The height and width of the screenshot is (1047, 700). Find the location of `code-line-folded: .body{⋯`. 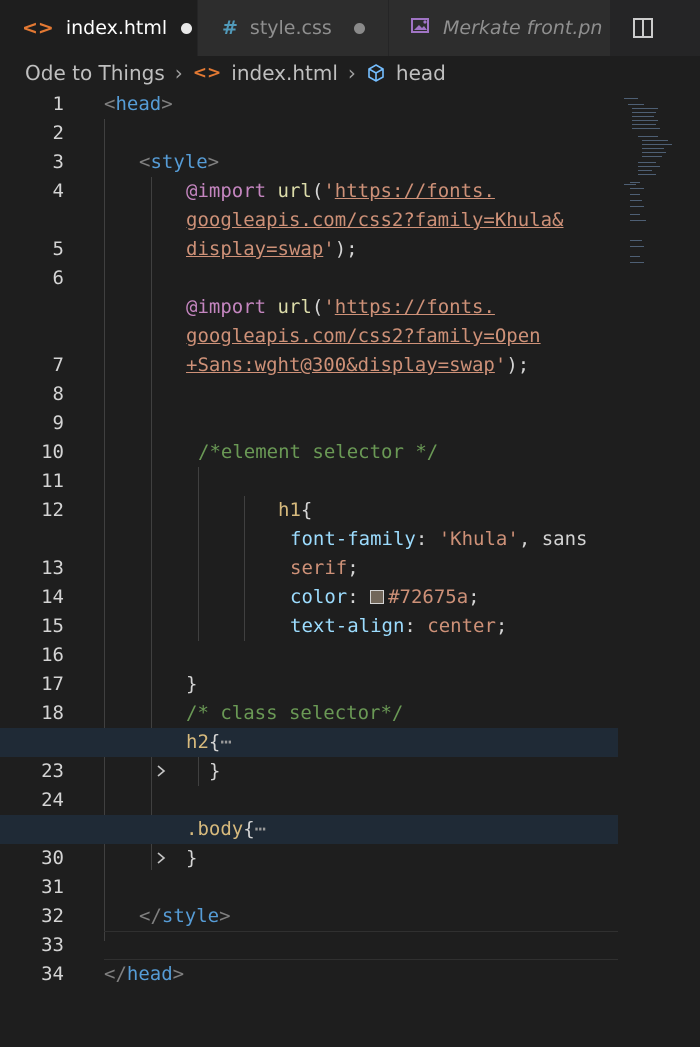

code-line-folded: .body{⋯ is located at coordinates (309, 839).